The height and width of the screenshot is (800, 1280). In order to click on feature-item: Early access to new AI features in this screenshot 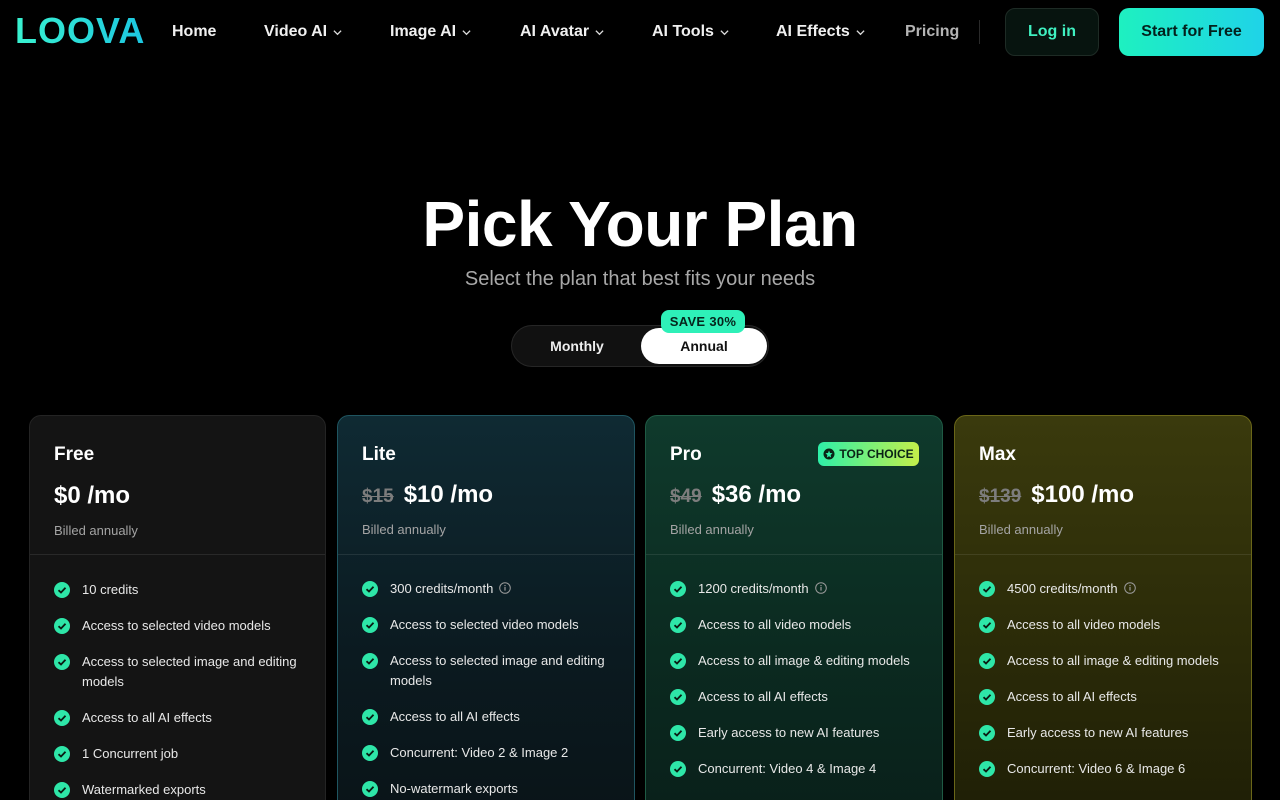, I will do `click(1104, 733)`.